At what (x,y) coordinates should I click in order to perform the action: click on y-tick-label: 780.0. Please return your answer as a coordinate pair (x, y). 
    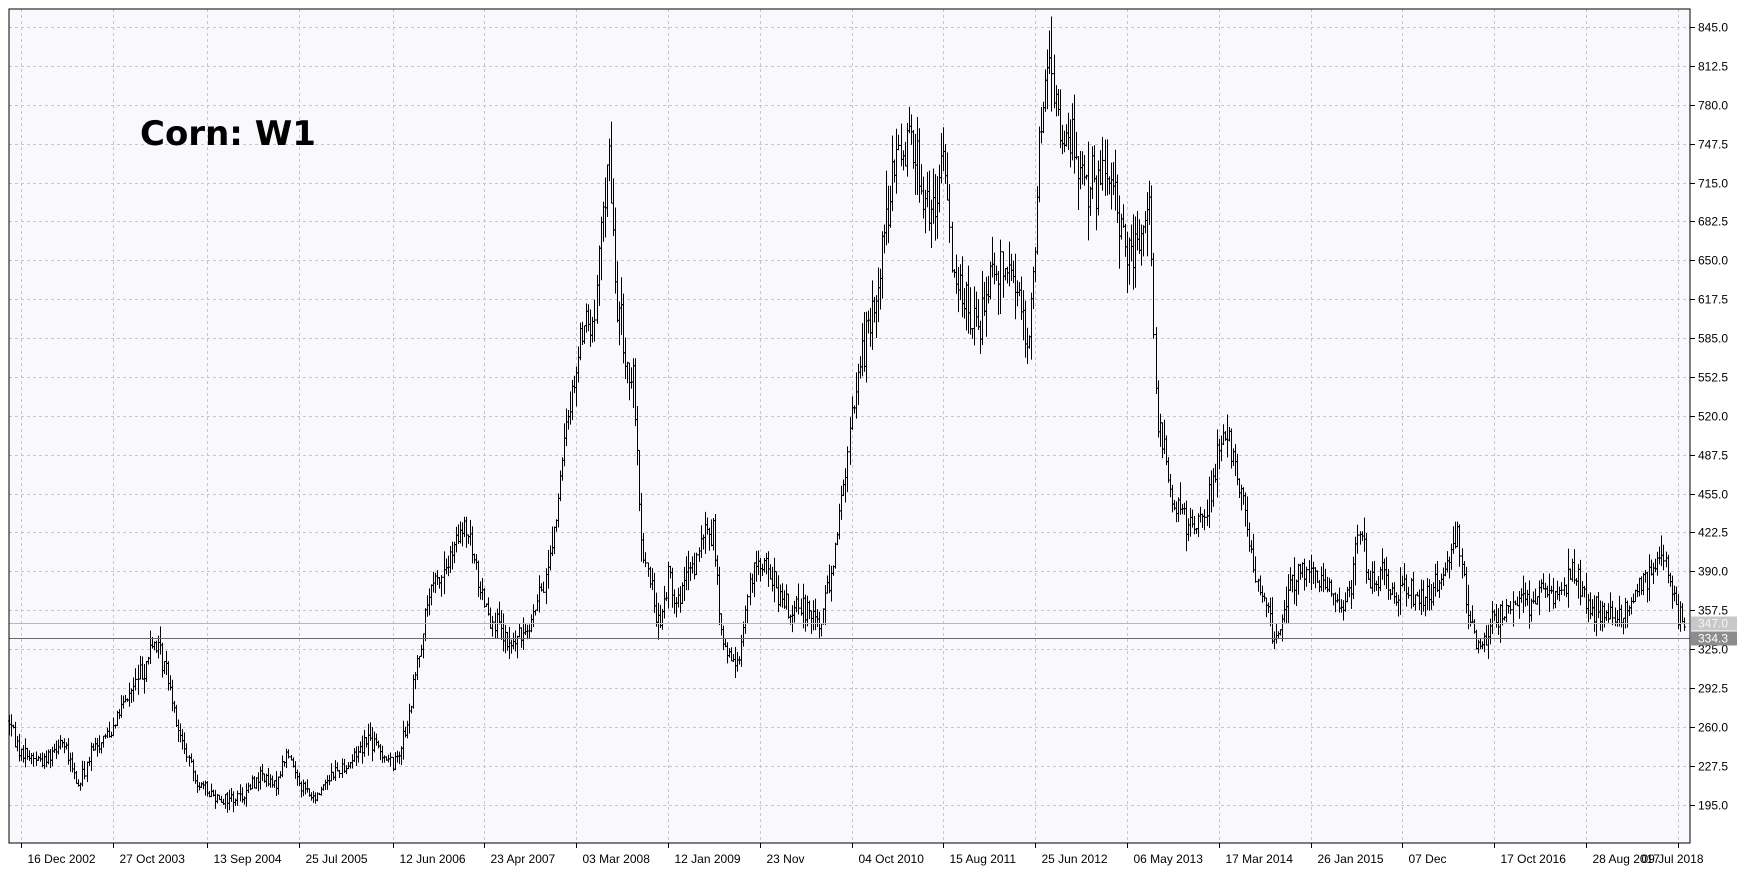
    Looking at the image, I should click on (1713, 106).